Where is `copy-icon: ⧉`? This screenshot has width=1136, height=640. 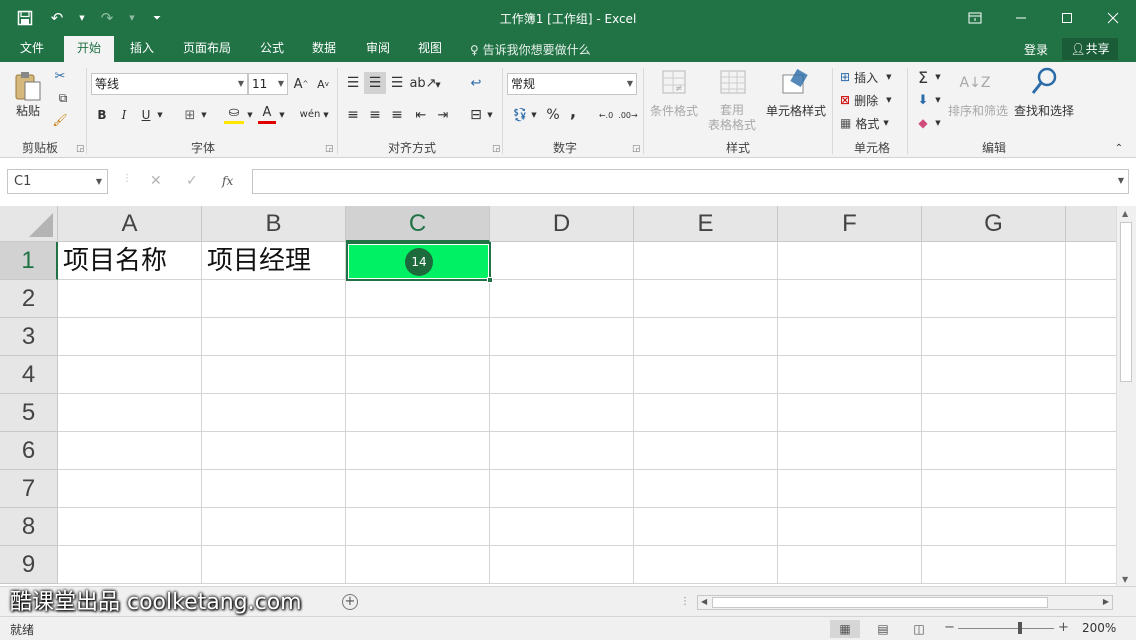 copy-icon: ⧉ is located at coordinates (63, 98).